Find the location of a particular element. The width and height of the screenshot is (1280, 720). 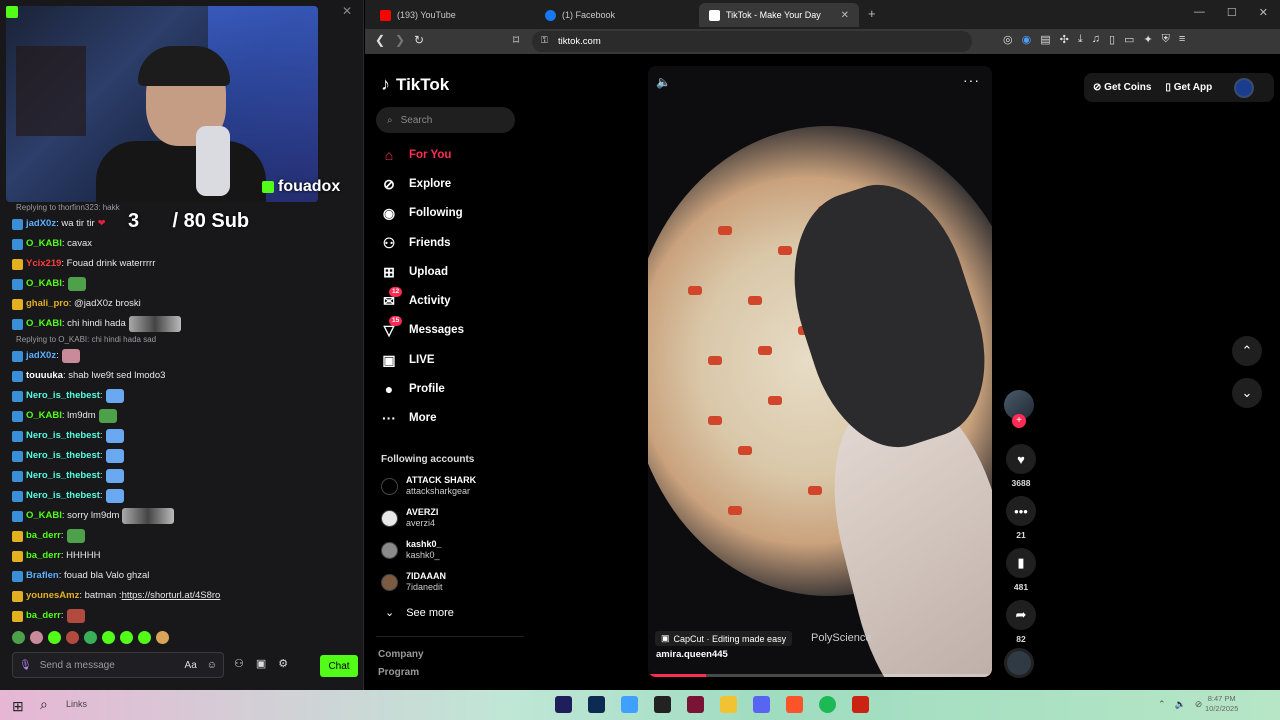

following-account: 7IDAAAN 7idanedit is located at coordinates (413, 582).